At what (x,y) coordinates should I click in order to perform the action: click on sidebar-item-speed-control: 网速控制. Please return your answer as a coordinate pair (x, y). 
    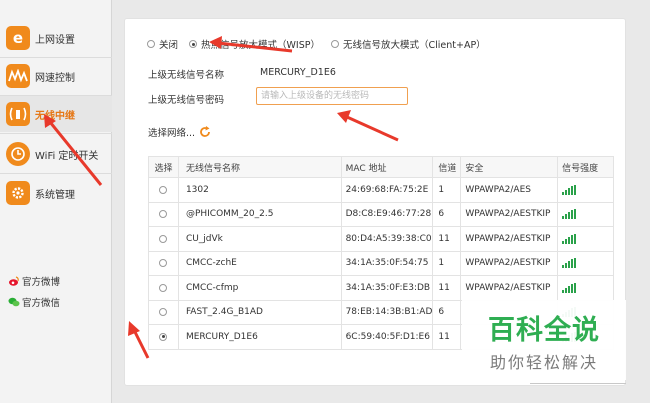
    Looking at the image, I should click on (56, 76).